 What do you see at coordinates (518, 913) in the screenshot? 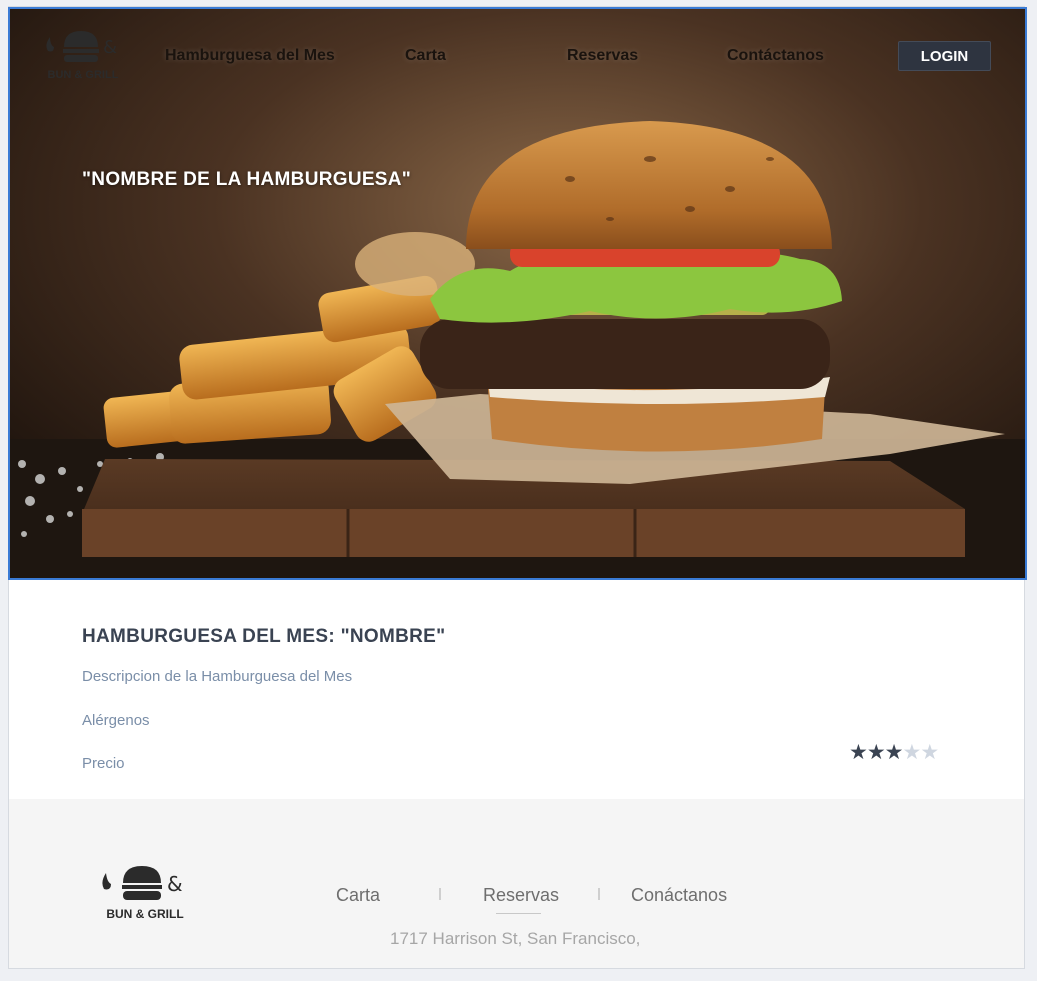
I see `footer-active-underline` at bounding box center [518, 913].